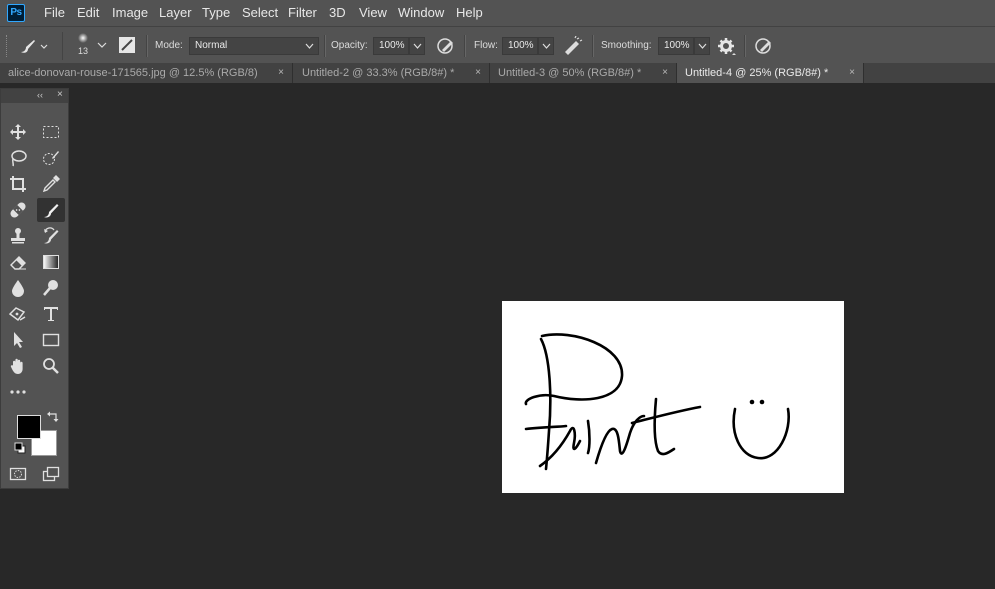  What do you see at coordinates (560, 447) in the screenshot?
I see `stroke-e` at bounding box center [560, 447].